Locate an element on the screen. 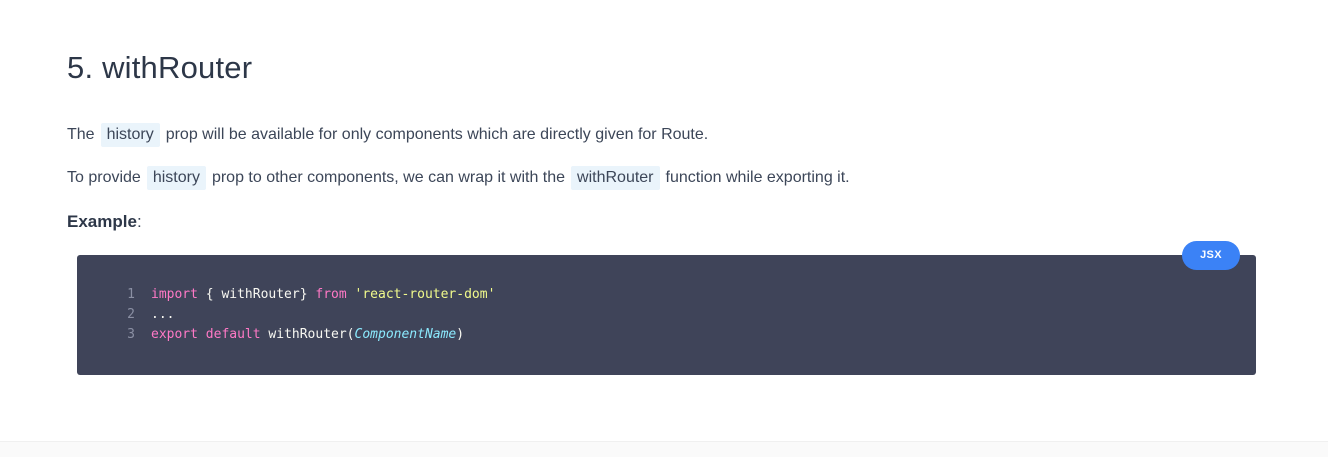 The height and width of the screenshot is (457, 1328). code-token-italic: ComponentName is located at coordinates (405, 334).